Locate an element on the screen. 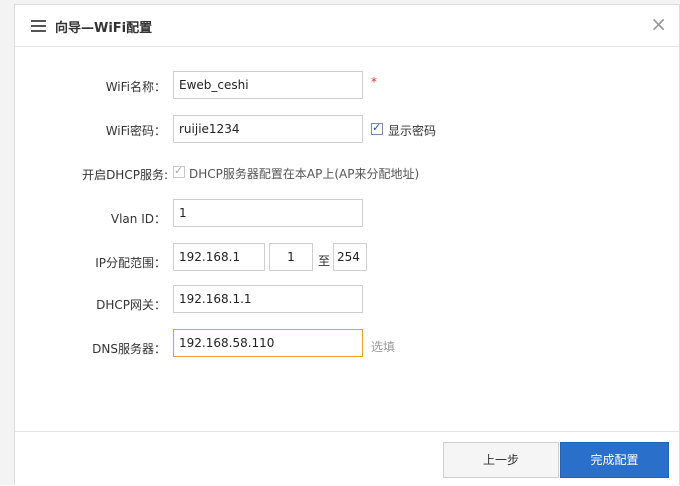 This screenshot has width=680, height=486. close-icon: × is located at coordinates (658, 24).